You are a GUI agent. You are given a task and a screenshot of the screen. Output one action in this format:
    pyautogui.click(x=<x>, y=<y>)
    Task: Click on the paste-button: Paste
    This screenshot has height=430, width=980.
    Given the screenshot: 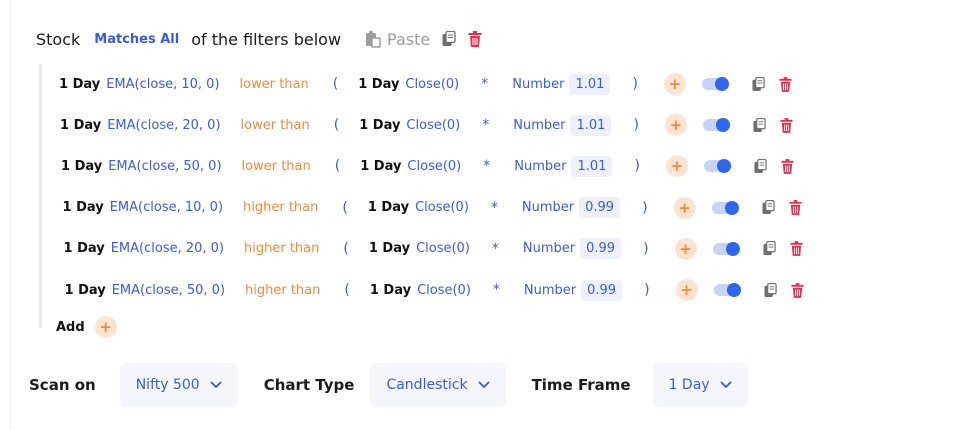 What is the action you would take?
    pyautogui.click(x=397, y=39)
    